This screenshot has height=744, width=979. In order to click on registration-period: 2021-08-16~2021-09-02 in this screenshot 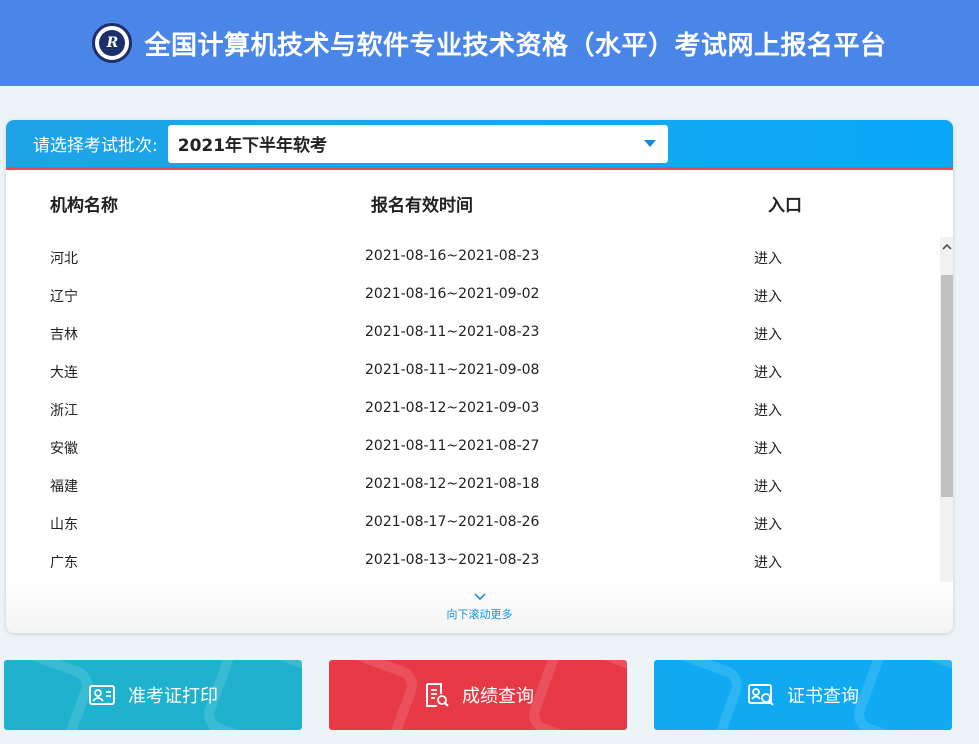, I will do `click(452, 294)`.